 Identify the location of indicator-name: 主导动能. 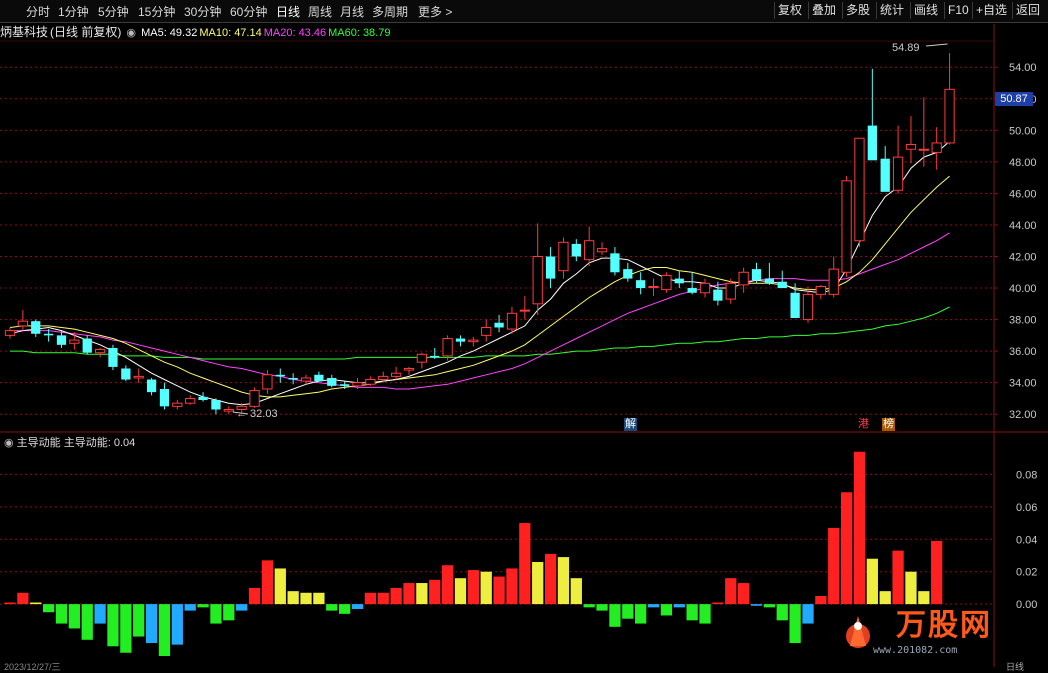
(39, 443).